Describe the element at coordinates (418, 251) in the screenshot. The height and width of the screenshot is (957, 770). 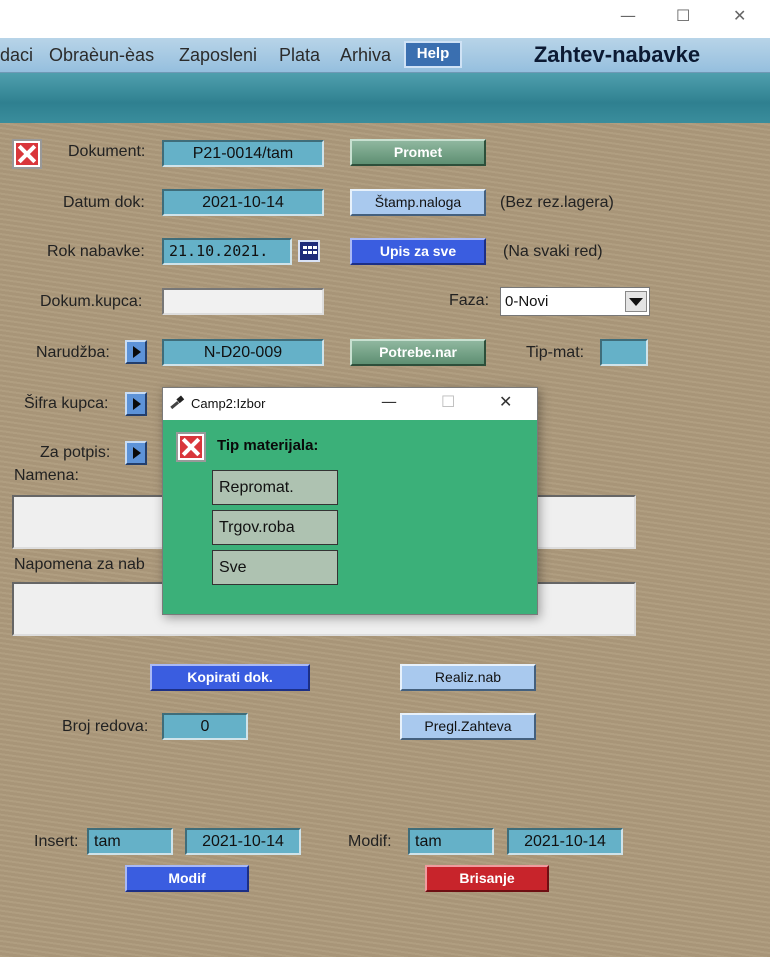
I see `upis-za-sve-button: Upis za sve` at that location.